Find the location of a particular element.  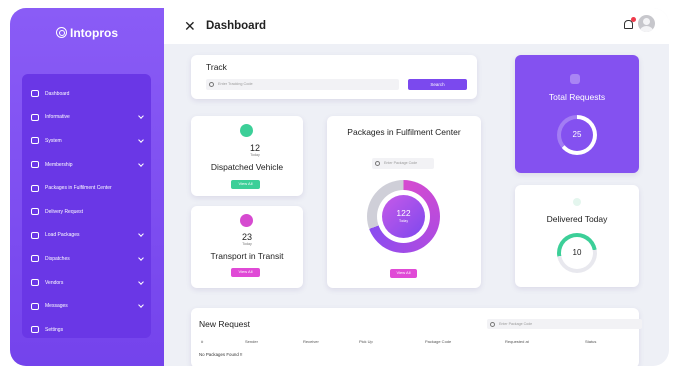

vendor-icon is located at coordinates (35, 283).